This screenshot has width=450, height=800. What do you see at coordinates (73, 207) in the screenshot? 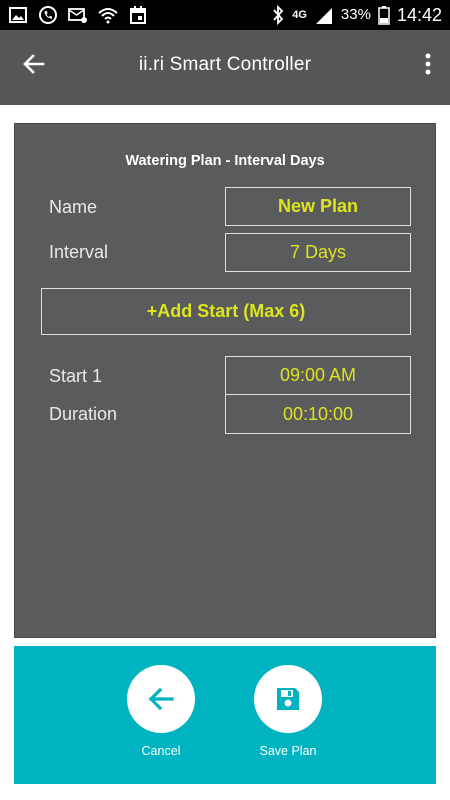
I see `name-label: Name` at bounding box center [73, 207].